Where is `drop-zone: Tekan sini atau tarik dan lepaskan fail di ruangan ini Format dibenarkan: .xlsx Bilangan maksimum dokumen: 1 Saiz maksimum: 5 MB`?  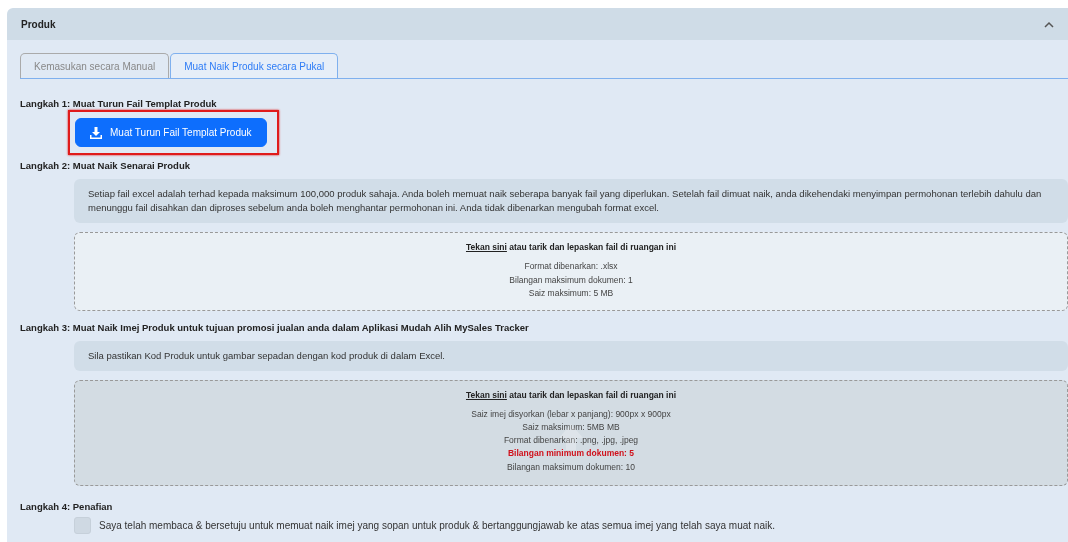
drop-zone: Tekan sini atau tarik dan lepaskan fail di ruangan ini Format dibenarkan: .xlsx Bilangan maksimum dokumen: 1 Saiz maksimum: 5 MB is located at coordinates (571, 272).